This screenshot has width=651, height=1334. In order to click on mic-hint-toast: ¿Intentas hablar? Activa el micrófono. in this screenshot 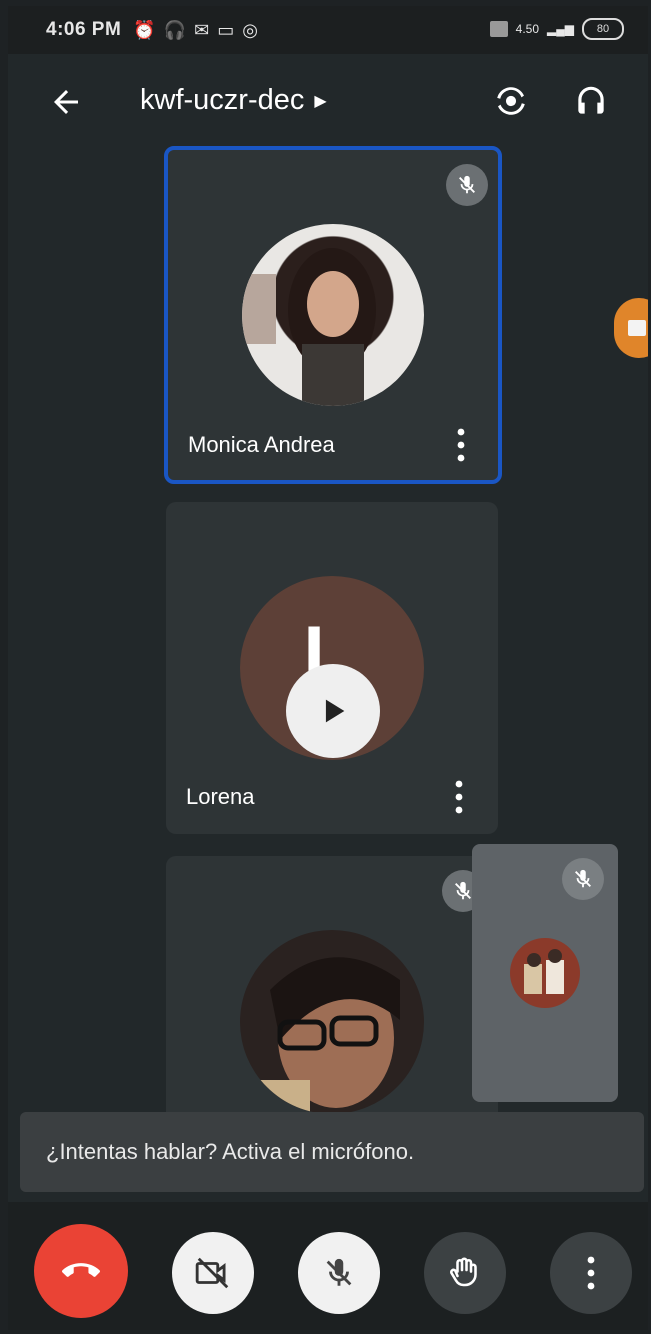, I will do `click(332, 1152)`.